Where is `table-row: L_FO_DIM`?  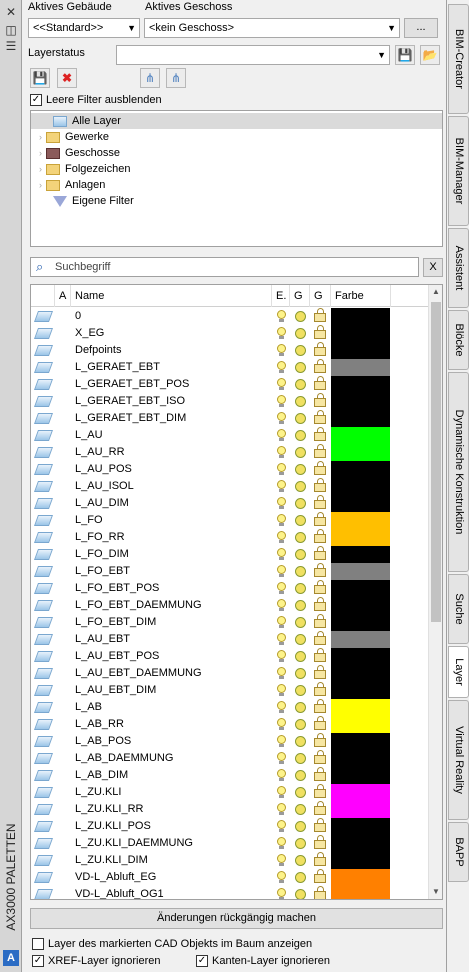
table-row: L_FO_DIM is located at coordinates (230, 554).